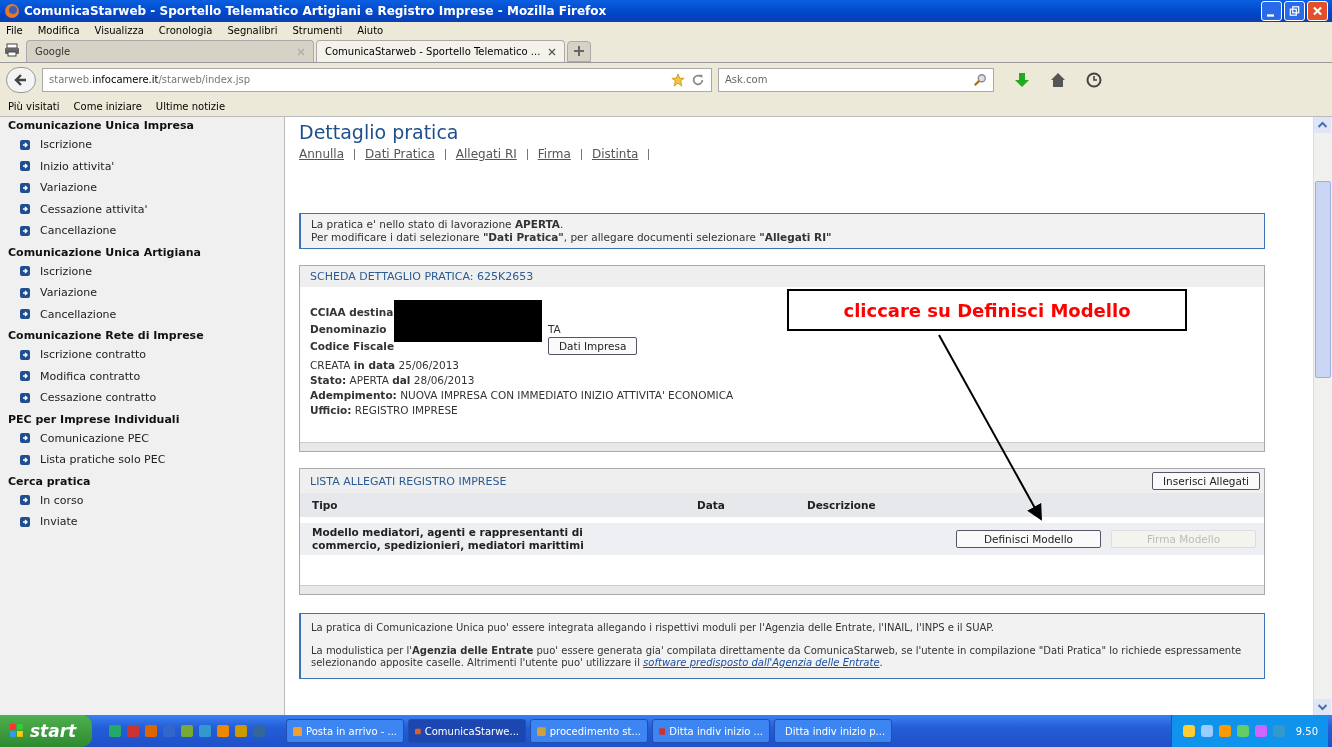 This screenshot has width=1332, height=747. I want to click on bookmark-item: Come iniziare, so click(107, 106).